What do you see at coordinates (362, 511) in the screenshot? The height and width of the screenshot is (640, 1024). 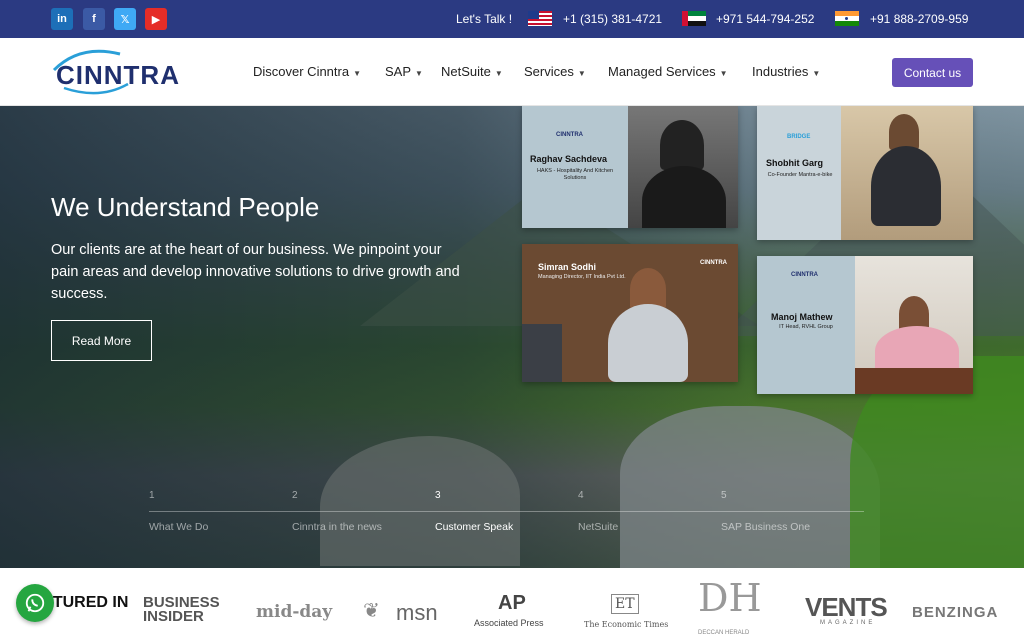 I see `slider-tab-cinntra-news: 2 Cinntra in the news` at bounding box center [362, 511].